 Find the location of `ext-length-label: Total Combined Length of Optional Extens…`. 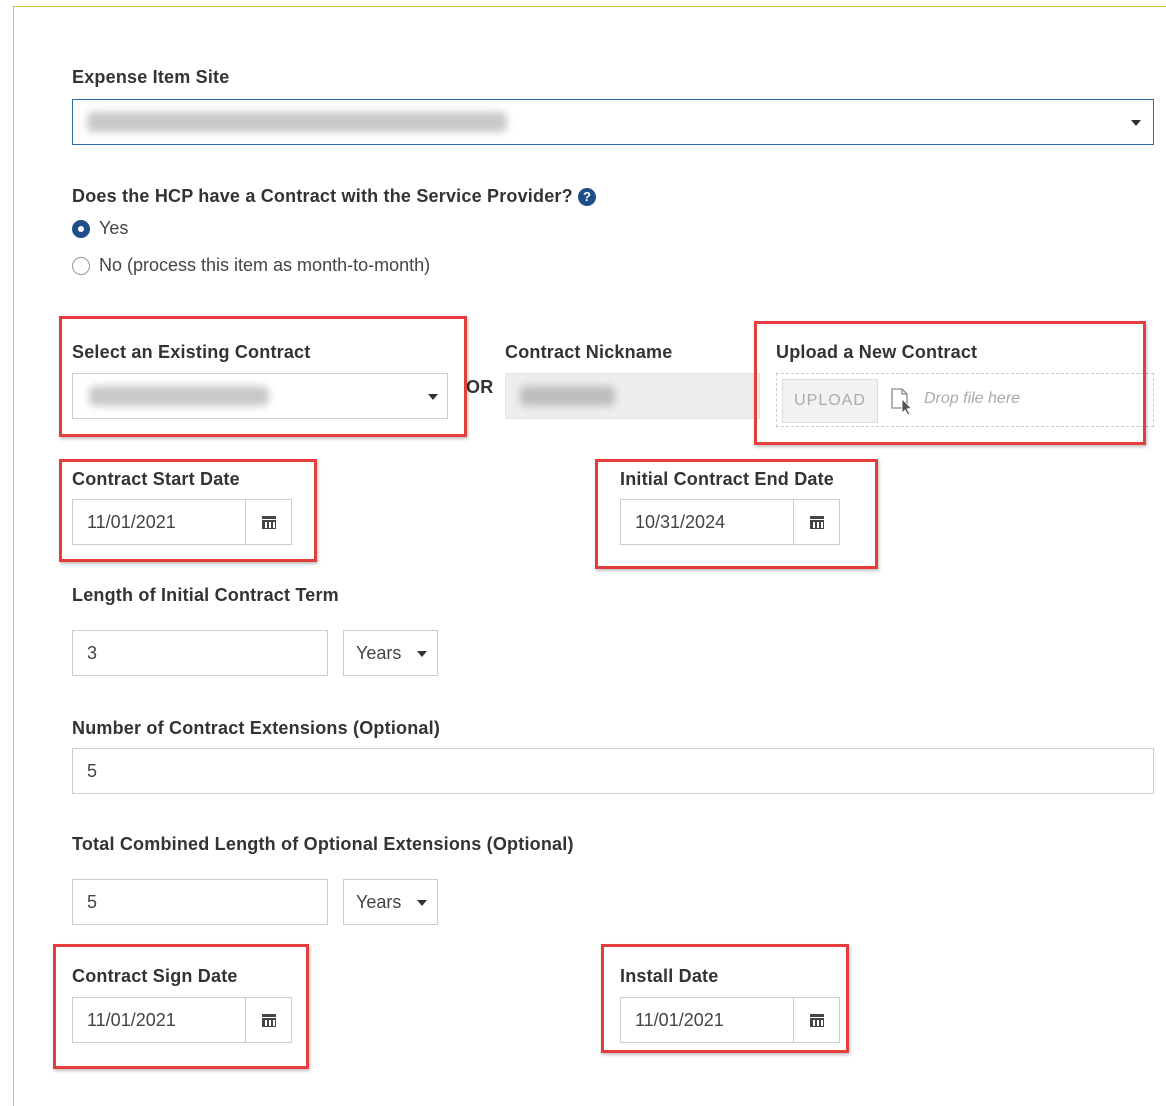

ext-length-label: Total Combined Length of Optional Extens… is located at coordinates (323, 844).